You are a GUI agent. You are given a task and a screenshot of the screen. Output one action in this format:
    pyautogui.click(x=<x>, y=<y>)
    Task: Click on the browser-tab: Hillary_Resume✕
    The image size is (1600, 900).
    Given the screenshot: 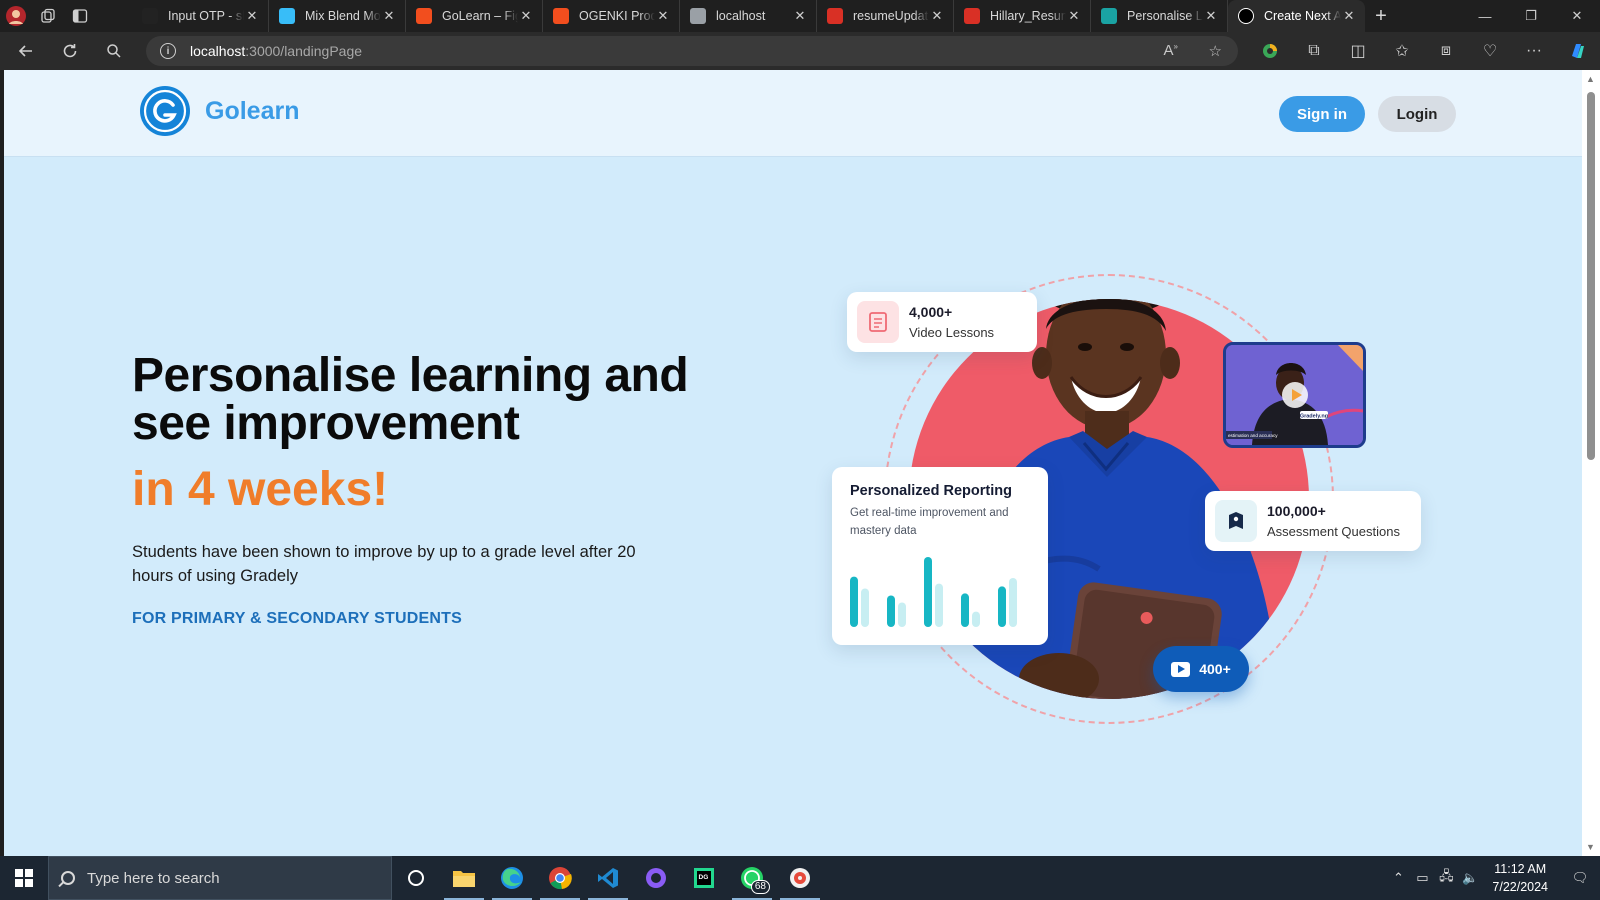 What is the action you would take?
    pyautogui.click(x=1022, y=16)
    